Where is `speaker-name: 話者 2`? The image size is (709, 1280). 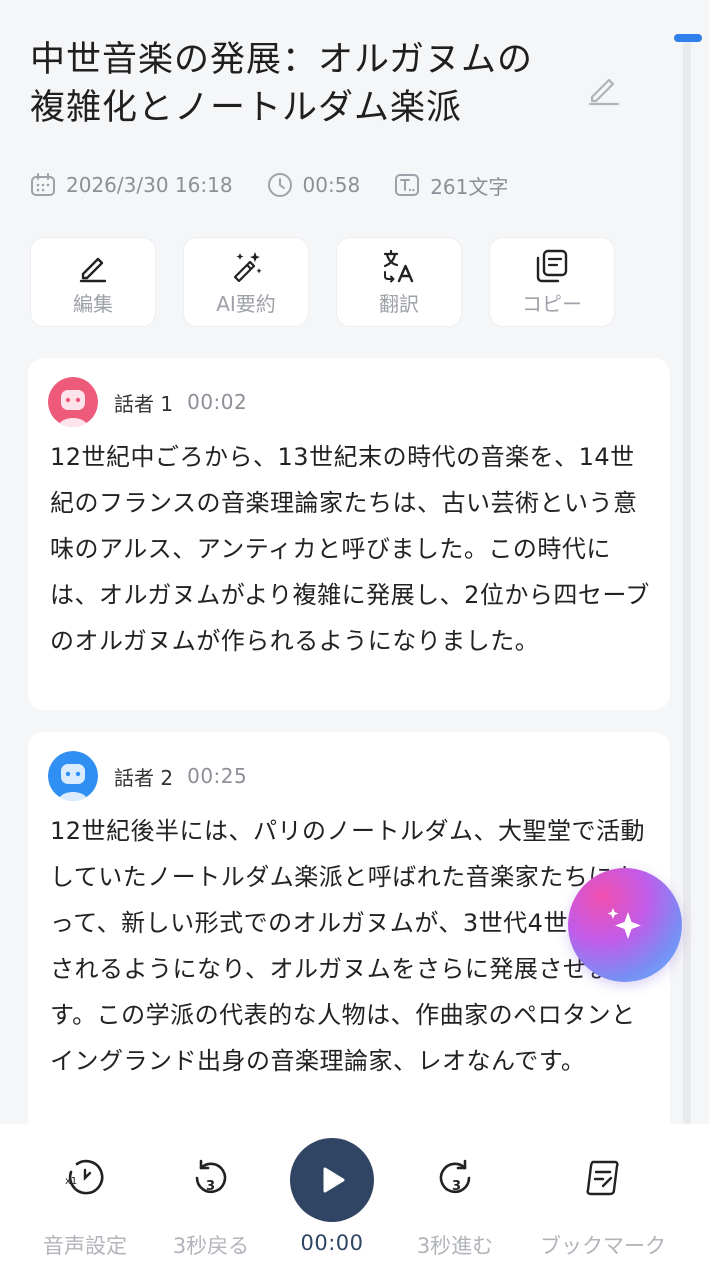
speaker-name: 話者 2 is located at coordinates (144, 777).